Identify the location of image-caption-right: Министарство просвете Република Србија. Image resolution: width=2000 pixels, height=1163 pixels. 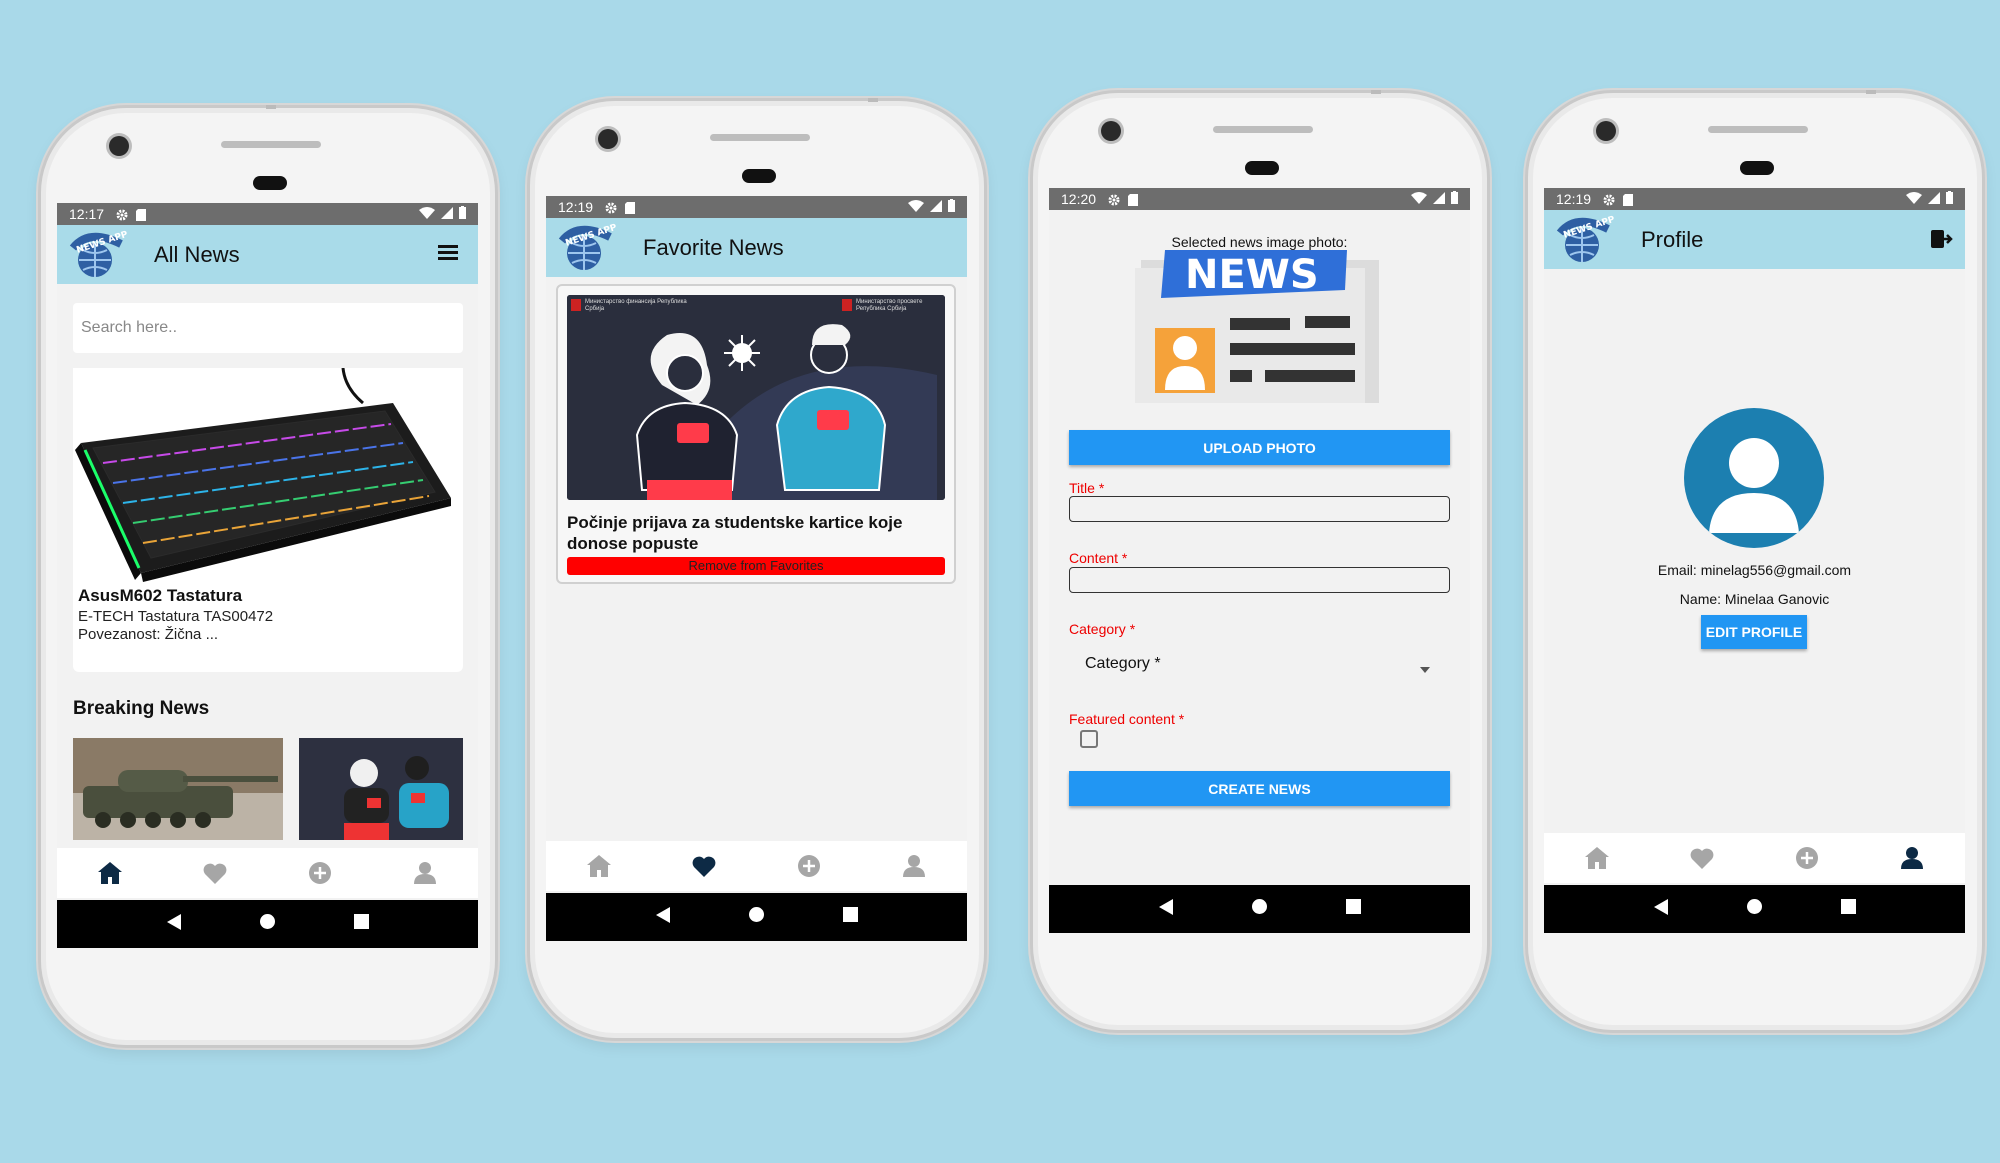
(889, 305).